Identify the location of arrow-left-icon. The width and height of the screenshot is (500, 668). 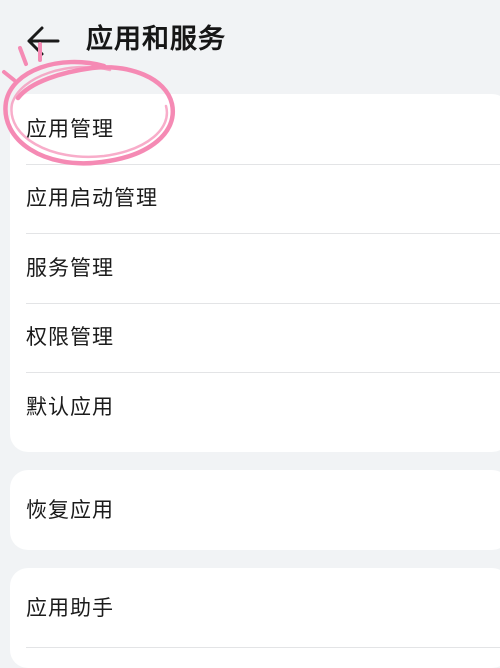
(43, 41).